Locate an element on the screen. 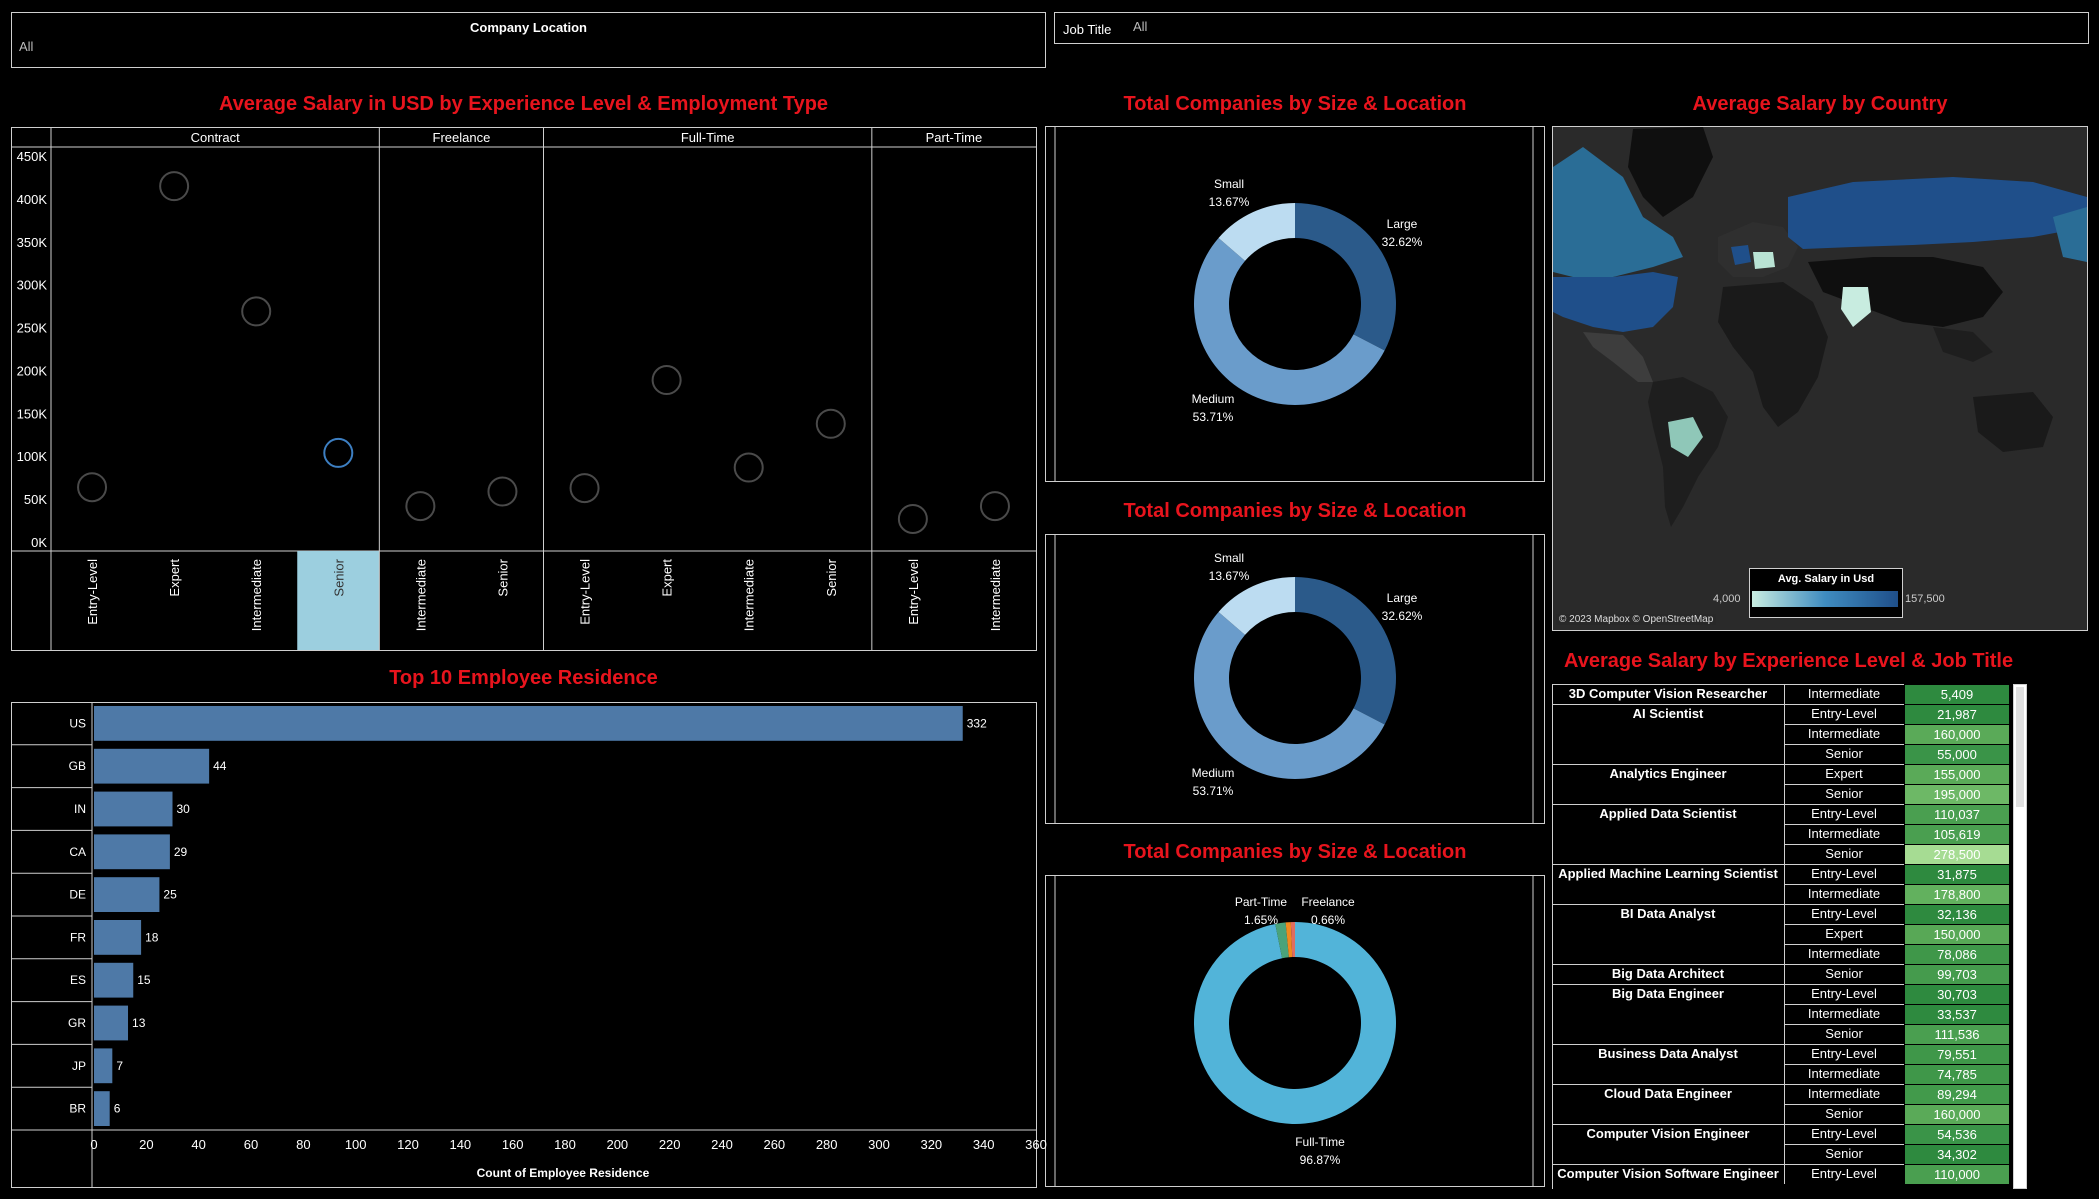  table-job-title: AI Scientist is located at coordinates (1668, 713).